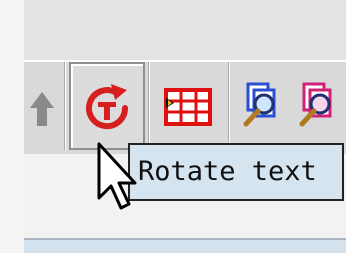 This screenshot has width=346, height=253. What do you see at coordinates (188, 107) in the screenshot?
I see `table-icon` at bounding box center [188, 107].